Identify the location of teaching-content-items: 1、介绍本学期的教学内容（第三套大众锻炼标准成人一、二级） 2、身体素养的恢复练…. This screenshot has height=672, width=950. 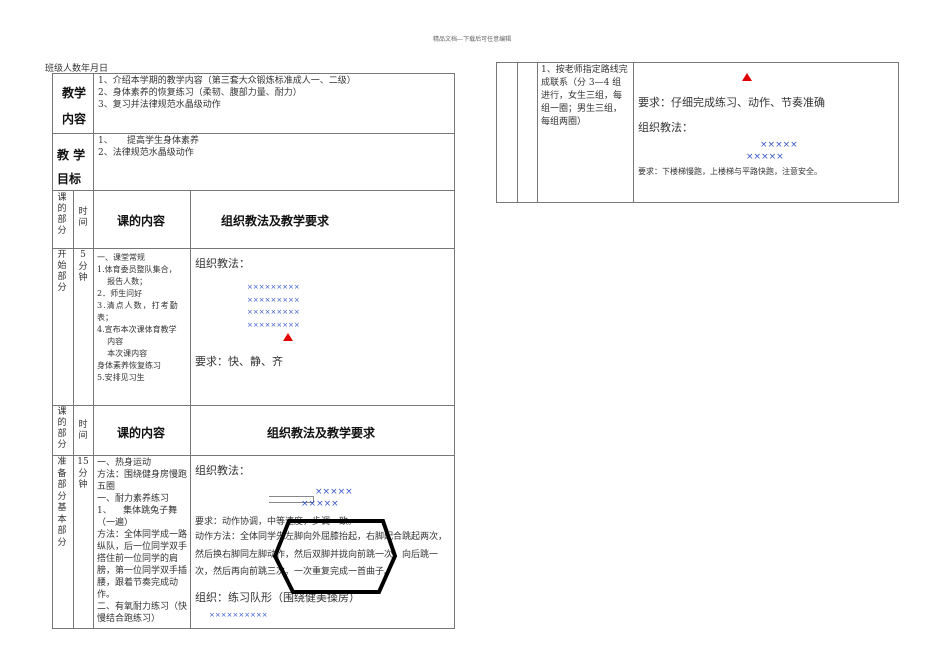
(274, 103).